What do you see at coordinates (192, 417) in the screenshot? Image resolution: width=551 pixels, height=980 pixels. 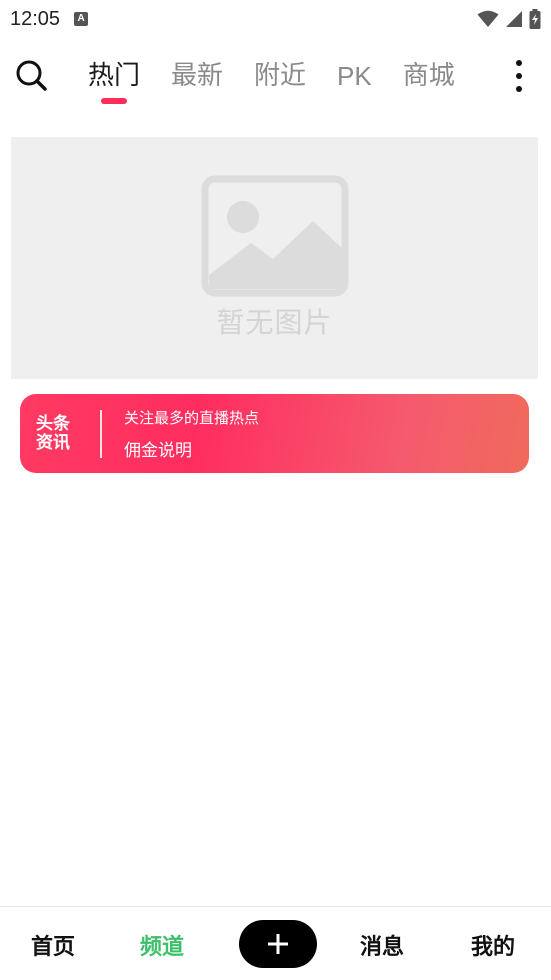 I see `news-headline: 关注最多的直播热点` at bounding box center [192, 417].